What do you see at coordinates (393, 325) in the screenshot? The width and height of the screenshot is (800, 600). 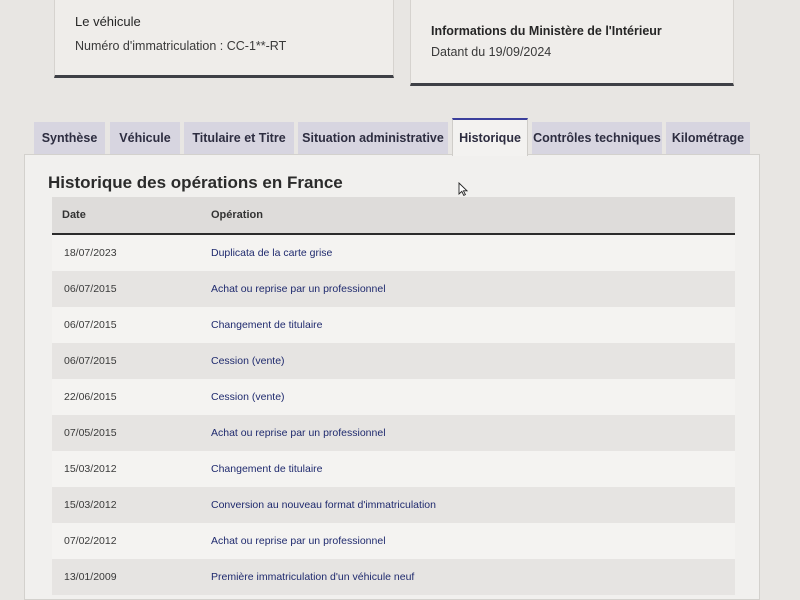 I see `table-row: 06/07/2015 Changement de titulaire` at bounding box center [393, 325].